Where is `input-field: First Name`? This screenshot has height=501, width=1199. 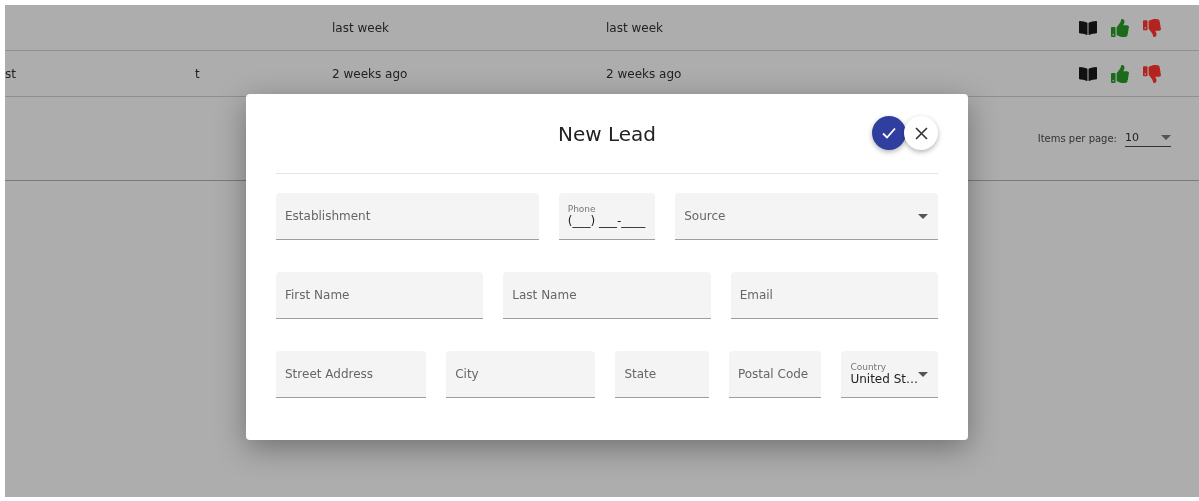 input-field: First Name is located at coordinates (380, 295).